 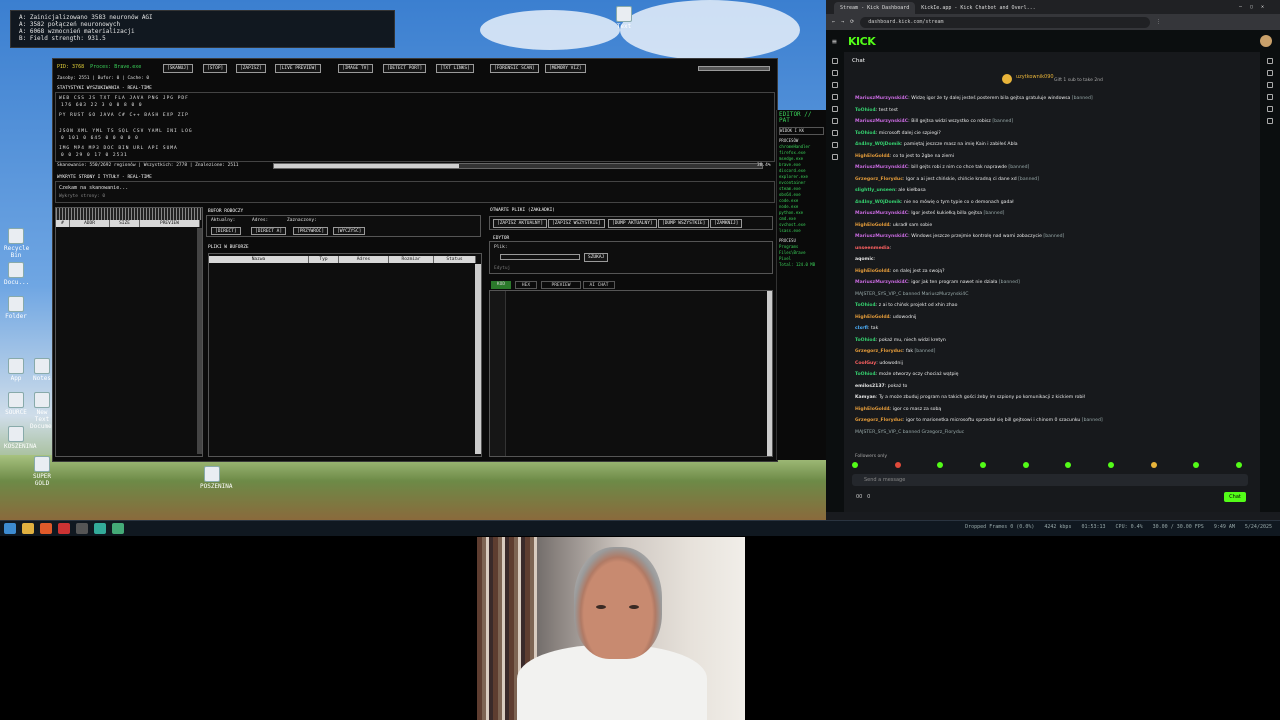 What do you see at coordinates (311, 231) in the screenshot?
I see `restore-button: [PRZYWRÓĆ]` at bounding box center [311, 231].